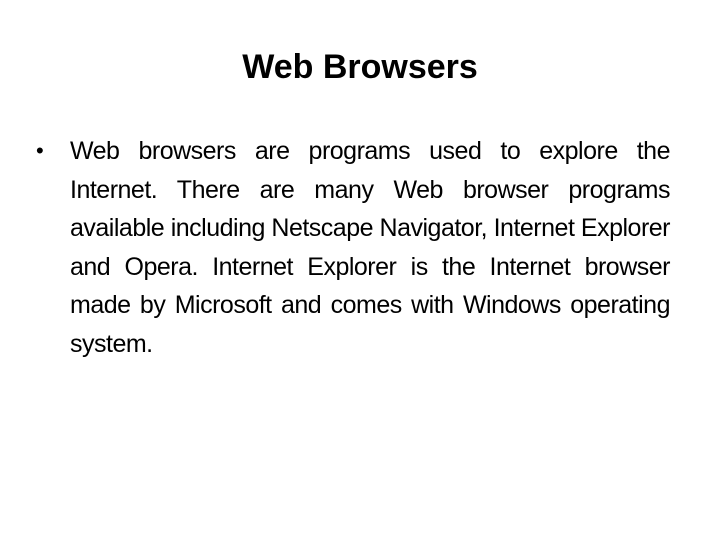 The height and width of the screenshot is (540, 720). What do you see at coordinates (360, 67) in the screenshot?
I see `slide-title: Web Browsers` at bounding box center [360, 67].